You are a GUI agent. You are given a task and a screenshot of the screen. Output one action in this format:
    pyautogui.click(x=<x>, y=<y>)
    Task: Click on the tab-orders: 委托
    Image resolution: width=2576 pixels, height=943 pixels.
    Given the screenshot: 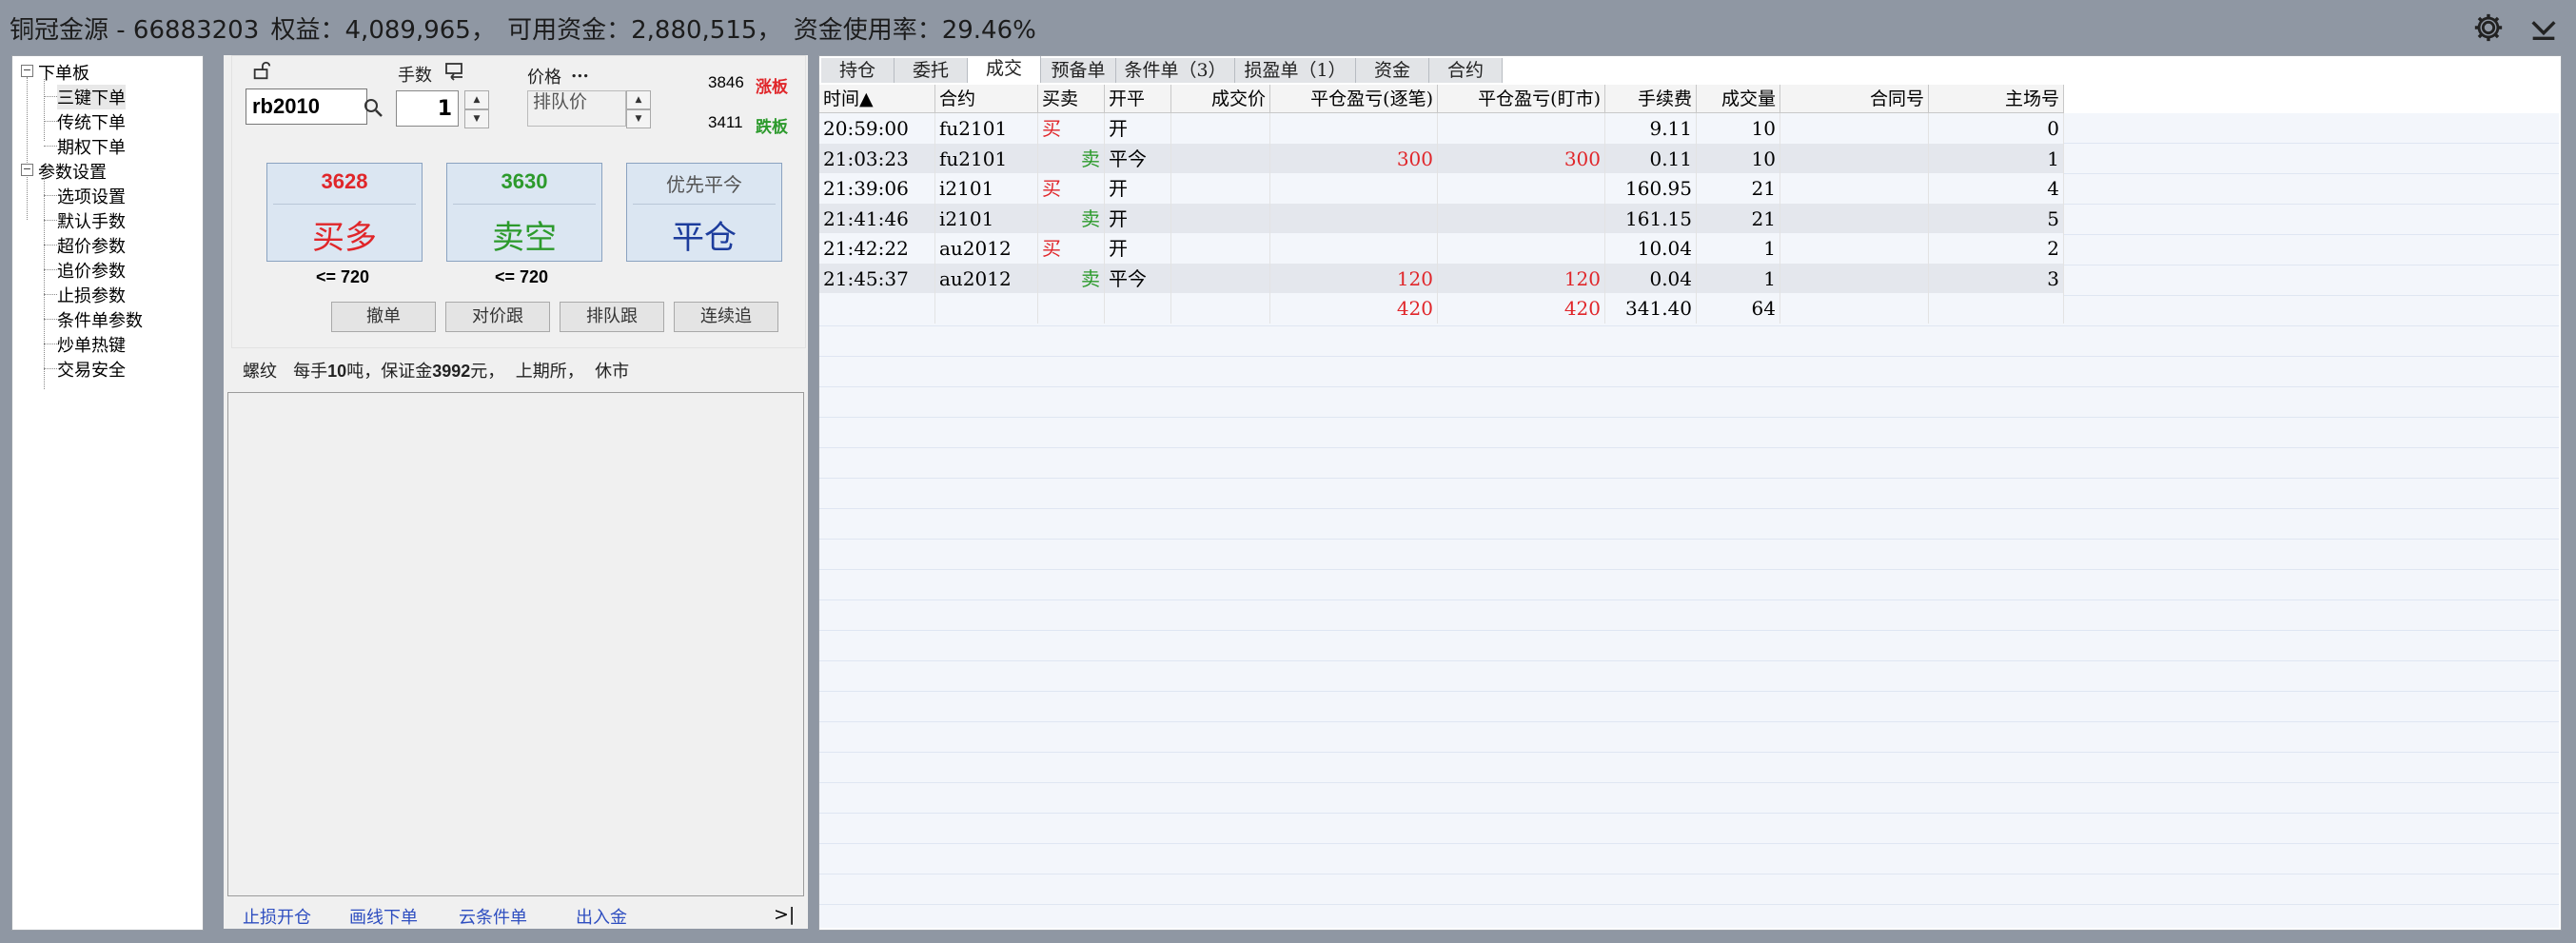 What is the action you would take?
    pyautogui.click(x=931, y=70)
    